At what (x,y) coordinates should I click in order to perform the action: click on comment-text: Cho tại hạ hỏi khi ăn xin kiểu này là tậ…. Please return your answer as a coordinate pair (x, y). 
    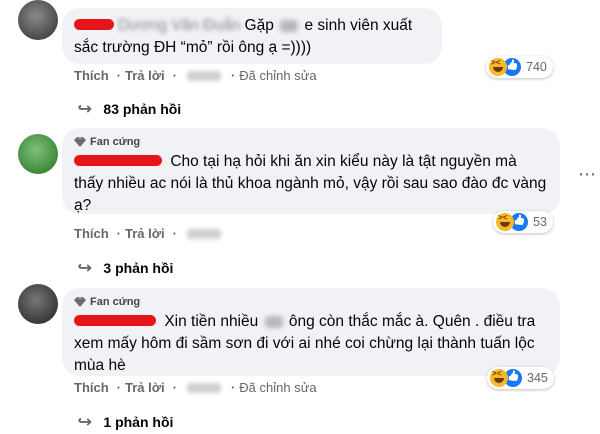
    Looking at the image, I should click on (311, 184).